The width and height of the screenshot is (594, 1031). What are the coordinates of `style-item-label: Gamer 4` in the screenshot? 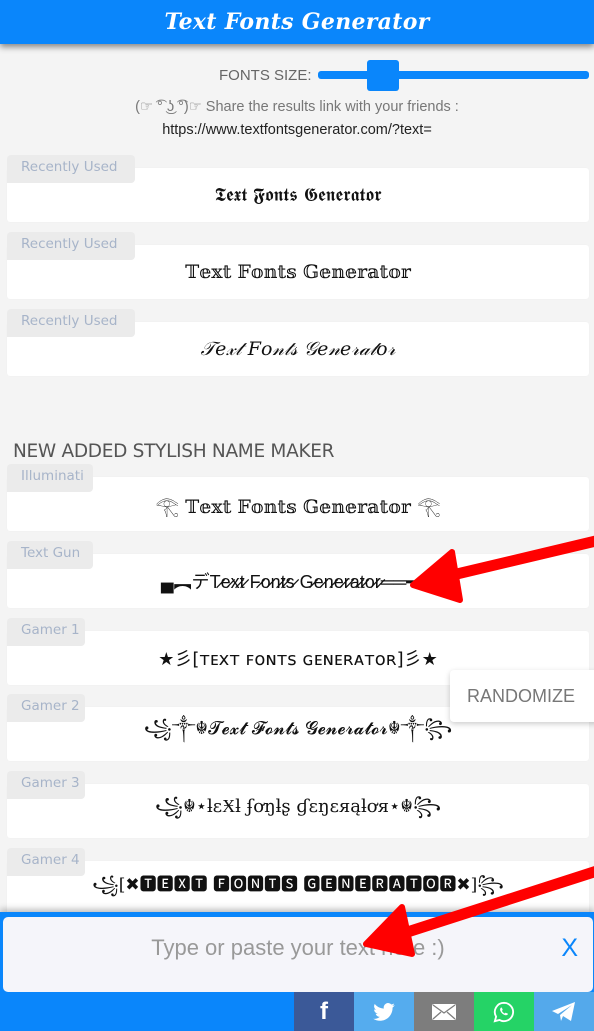 It's located at (46, 862).